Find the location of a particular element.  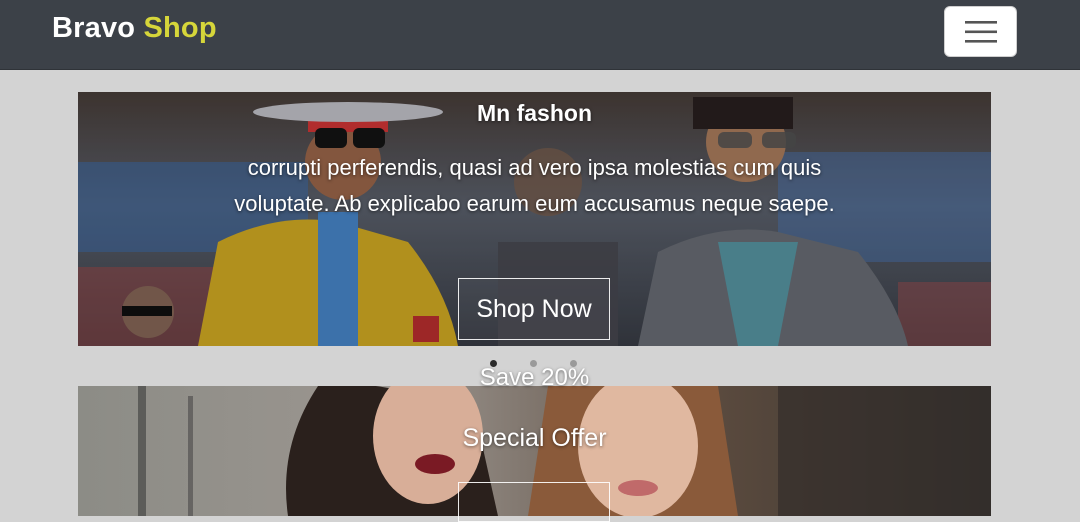

slide-title: Mn fashon is located at coordinates (534, 113).